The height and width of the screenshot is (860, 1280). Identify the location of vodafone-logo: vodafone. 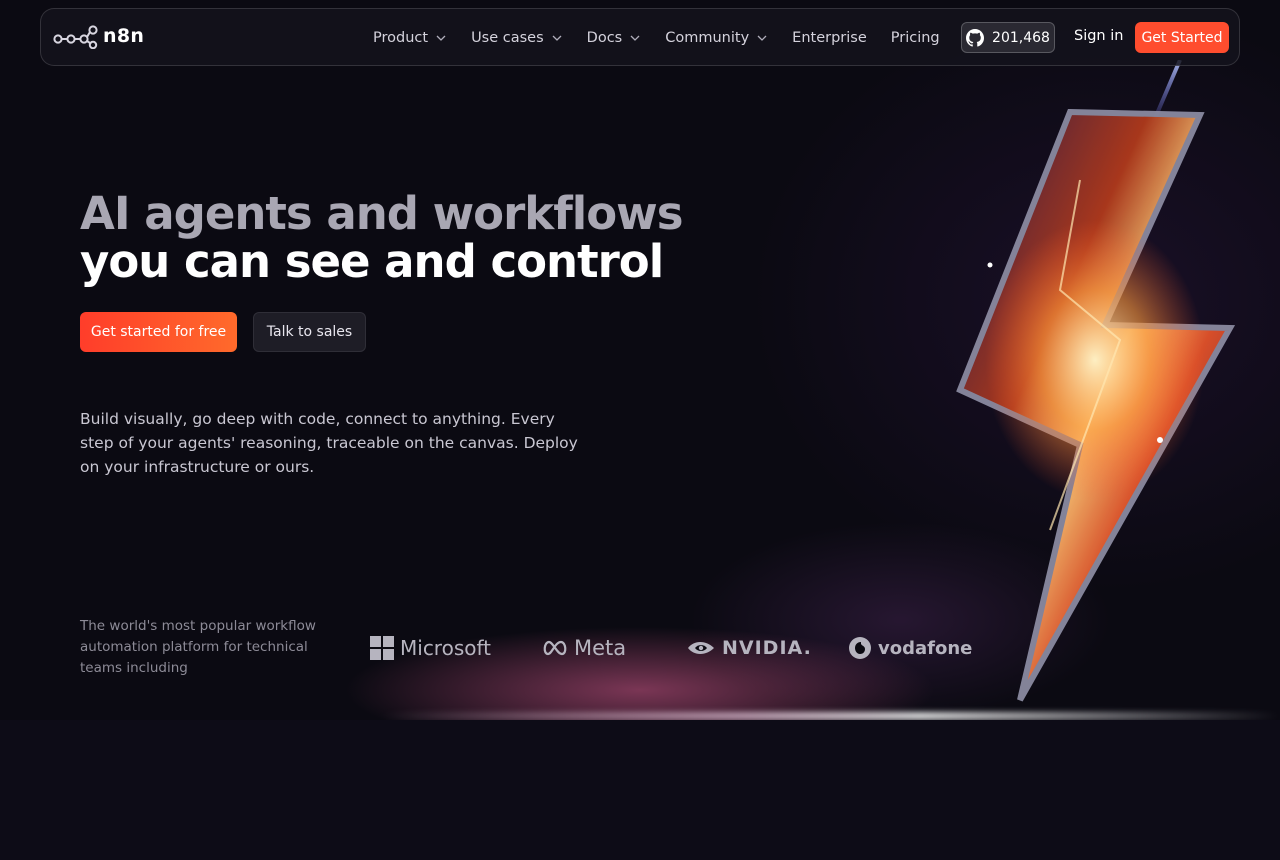
(910, 648).